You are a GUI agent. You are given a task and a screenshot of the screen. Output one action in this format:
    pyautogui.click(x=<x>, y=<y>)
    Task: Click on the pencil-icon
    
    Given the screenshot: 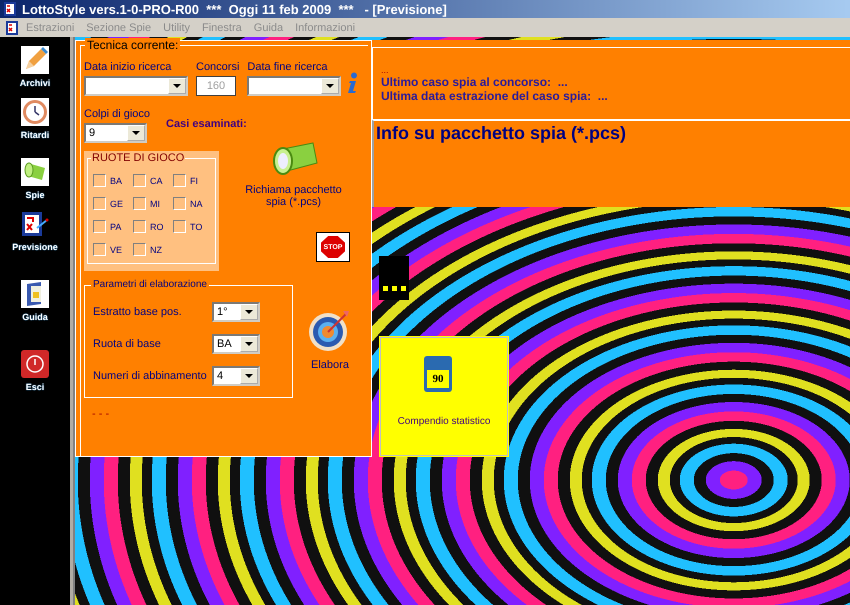 What is the action you would take?
    pyautogui.click(x=34, y=60)
    